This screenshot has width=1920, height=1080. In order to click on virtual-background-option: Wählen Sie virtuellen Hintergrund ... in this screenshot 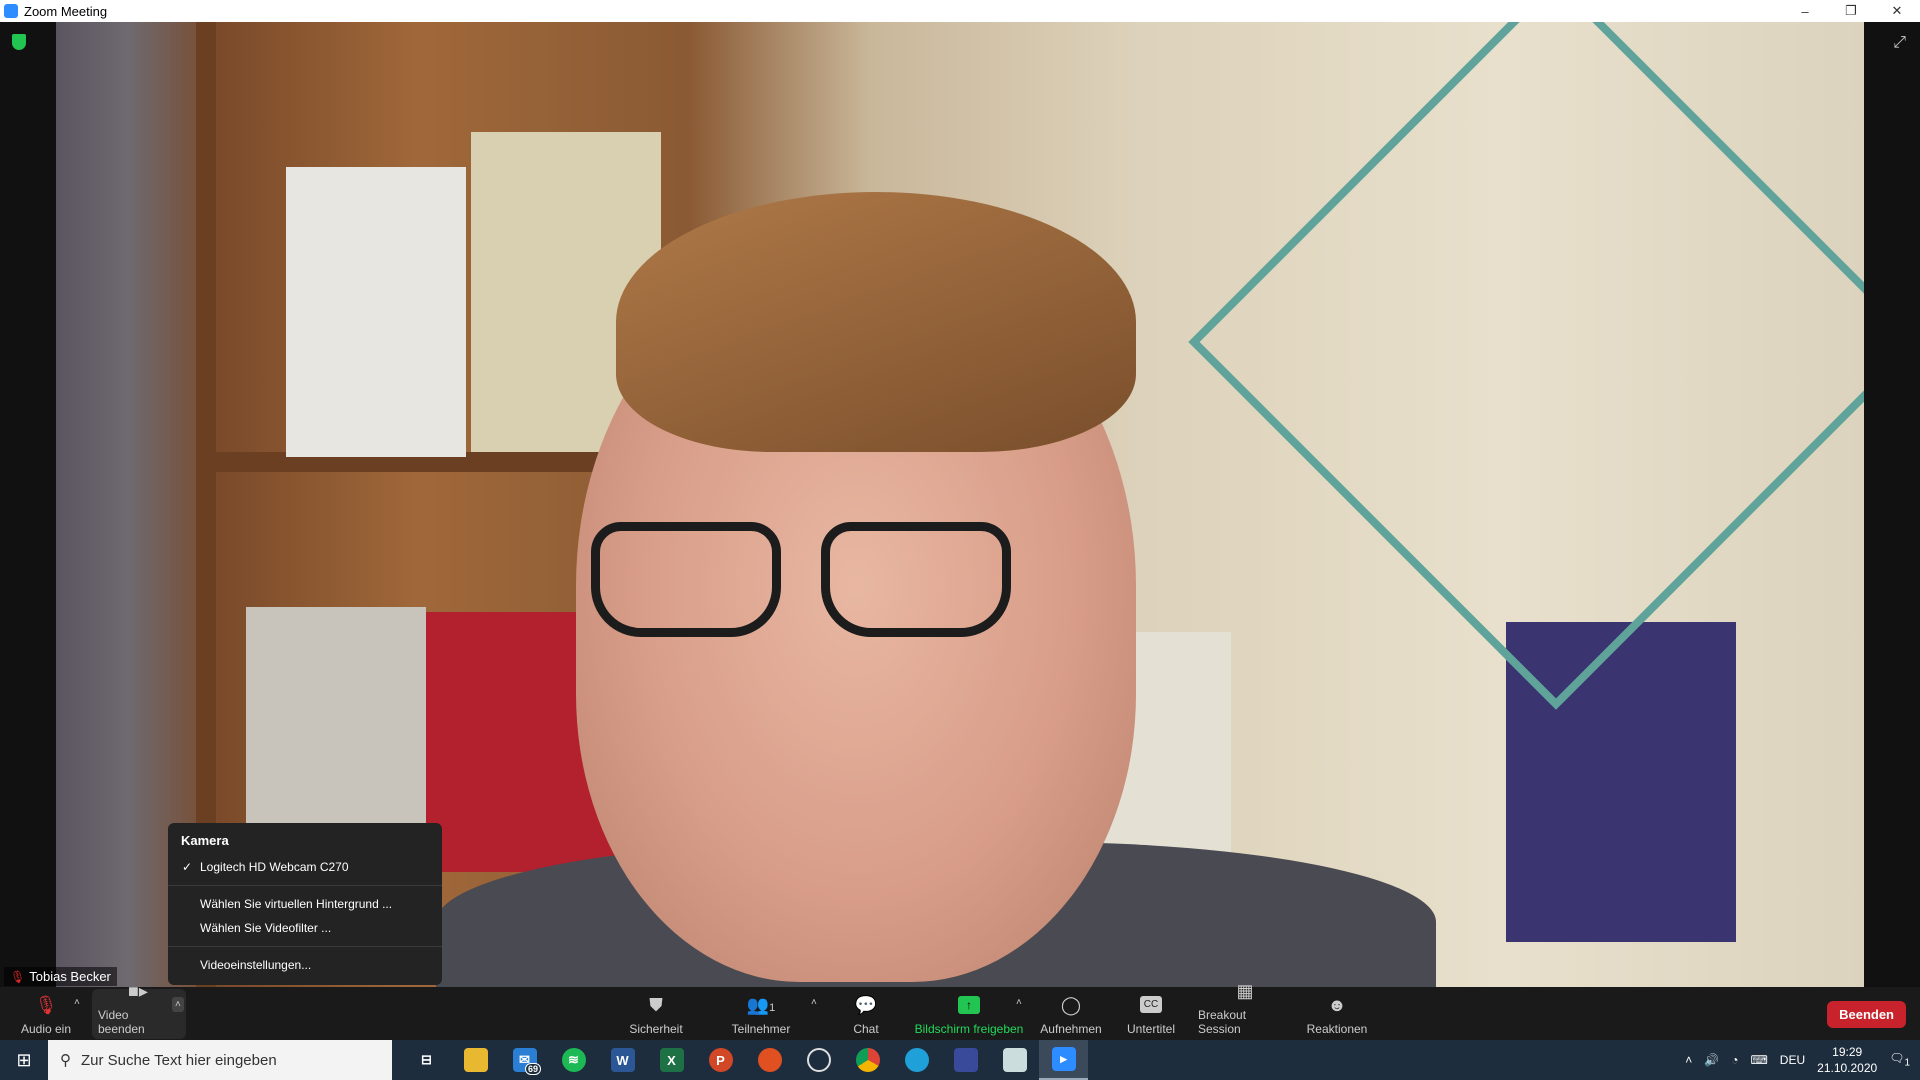, I will do `click(305, 904)`.